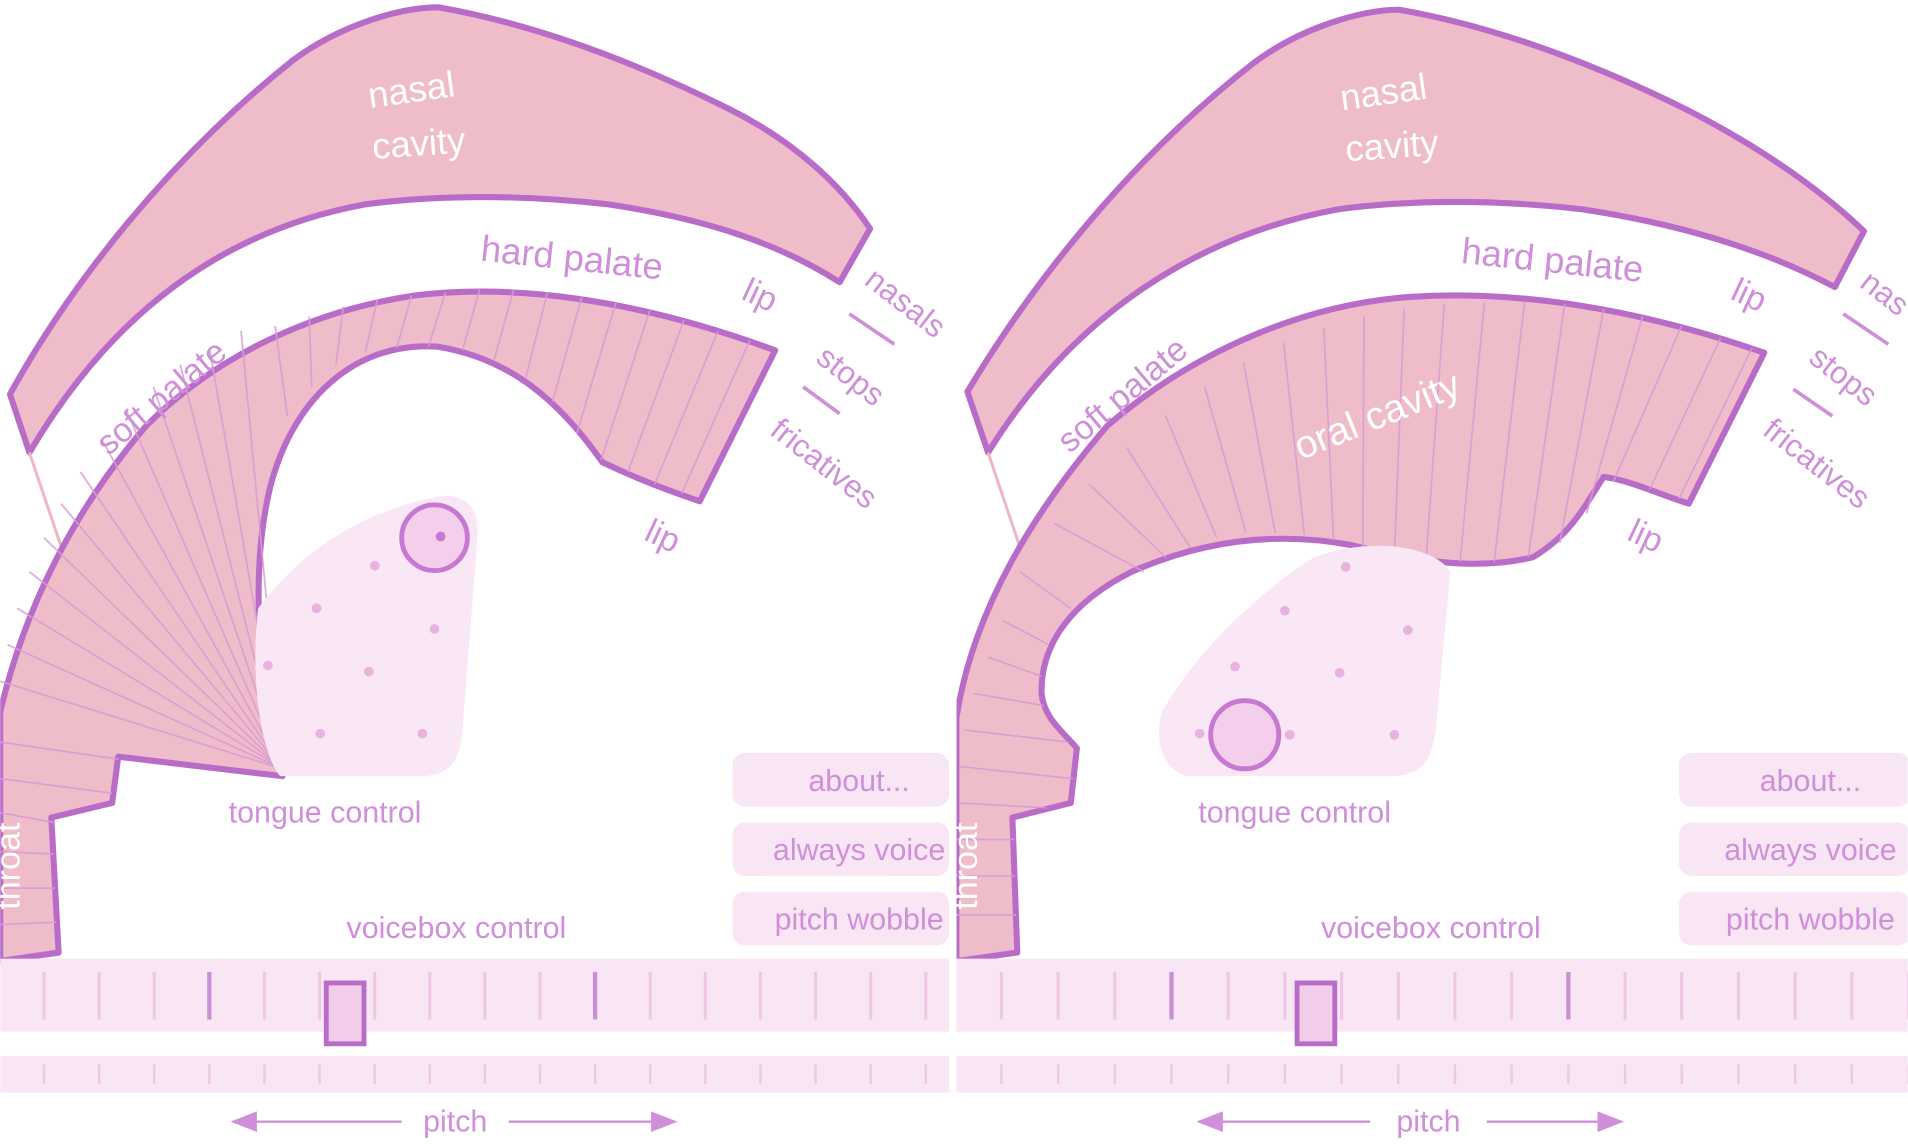  I want to click on throat-label: throat, so click(14, 866).